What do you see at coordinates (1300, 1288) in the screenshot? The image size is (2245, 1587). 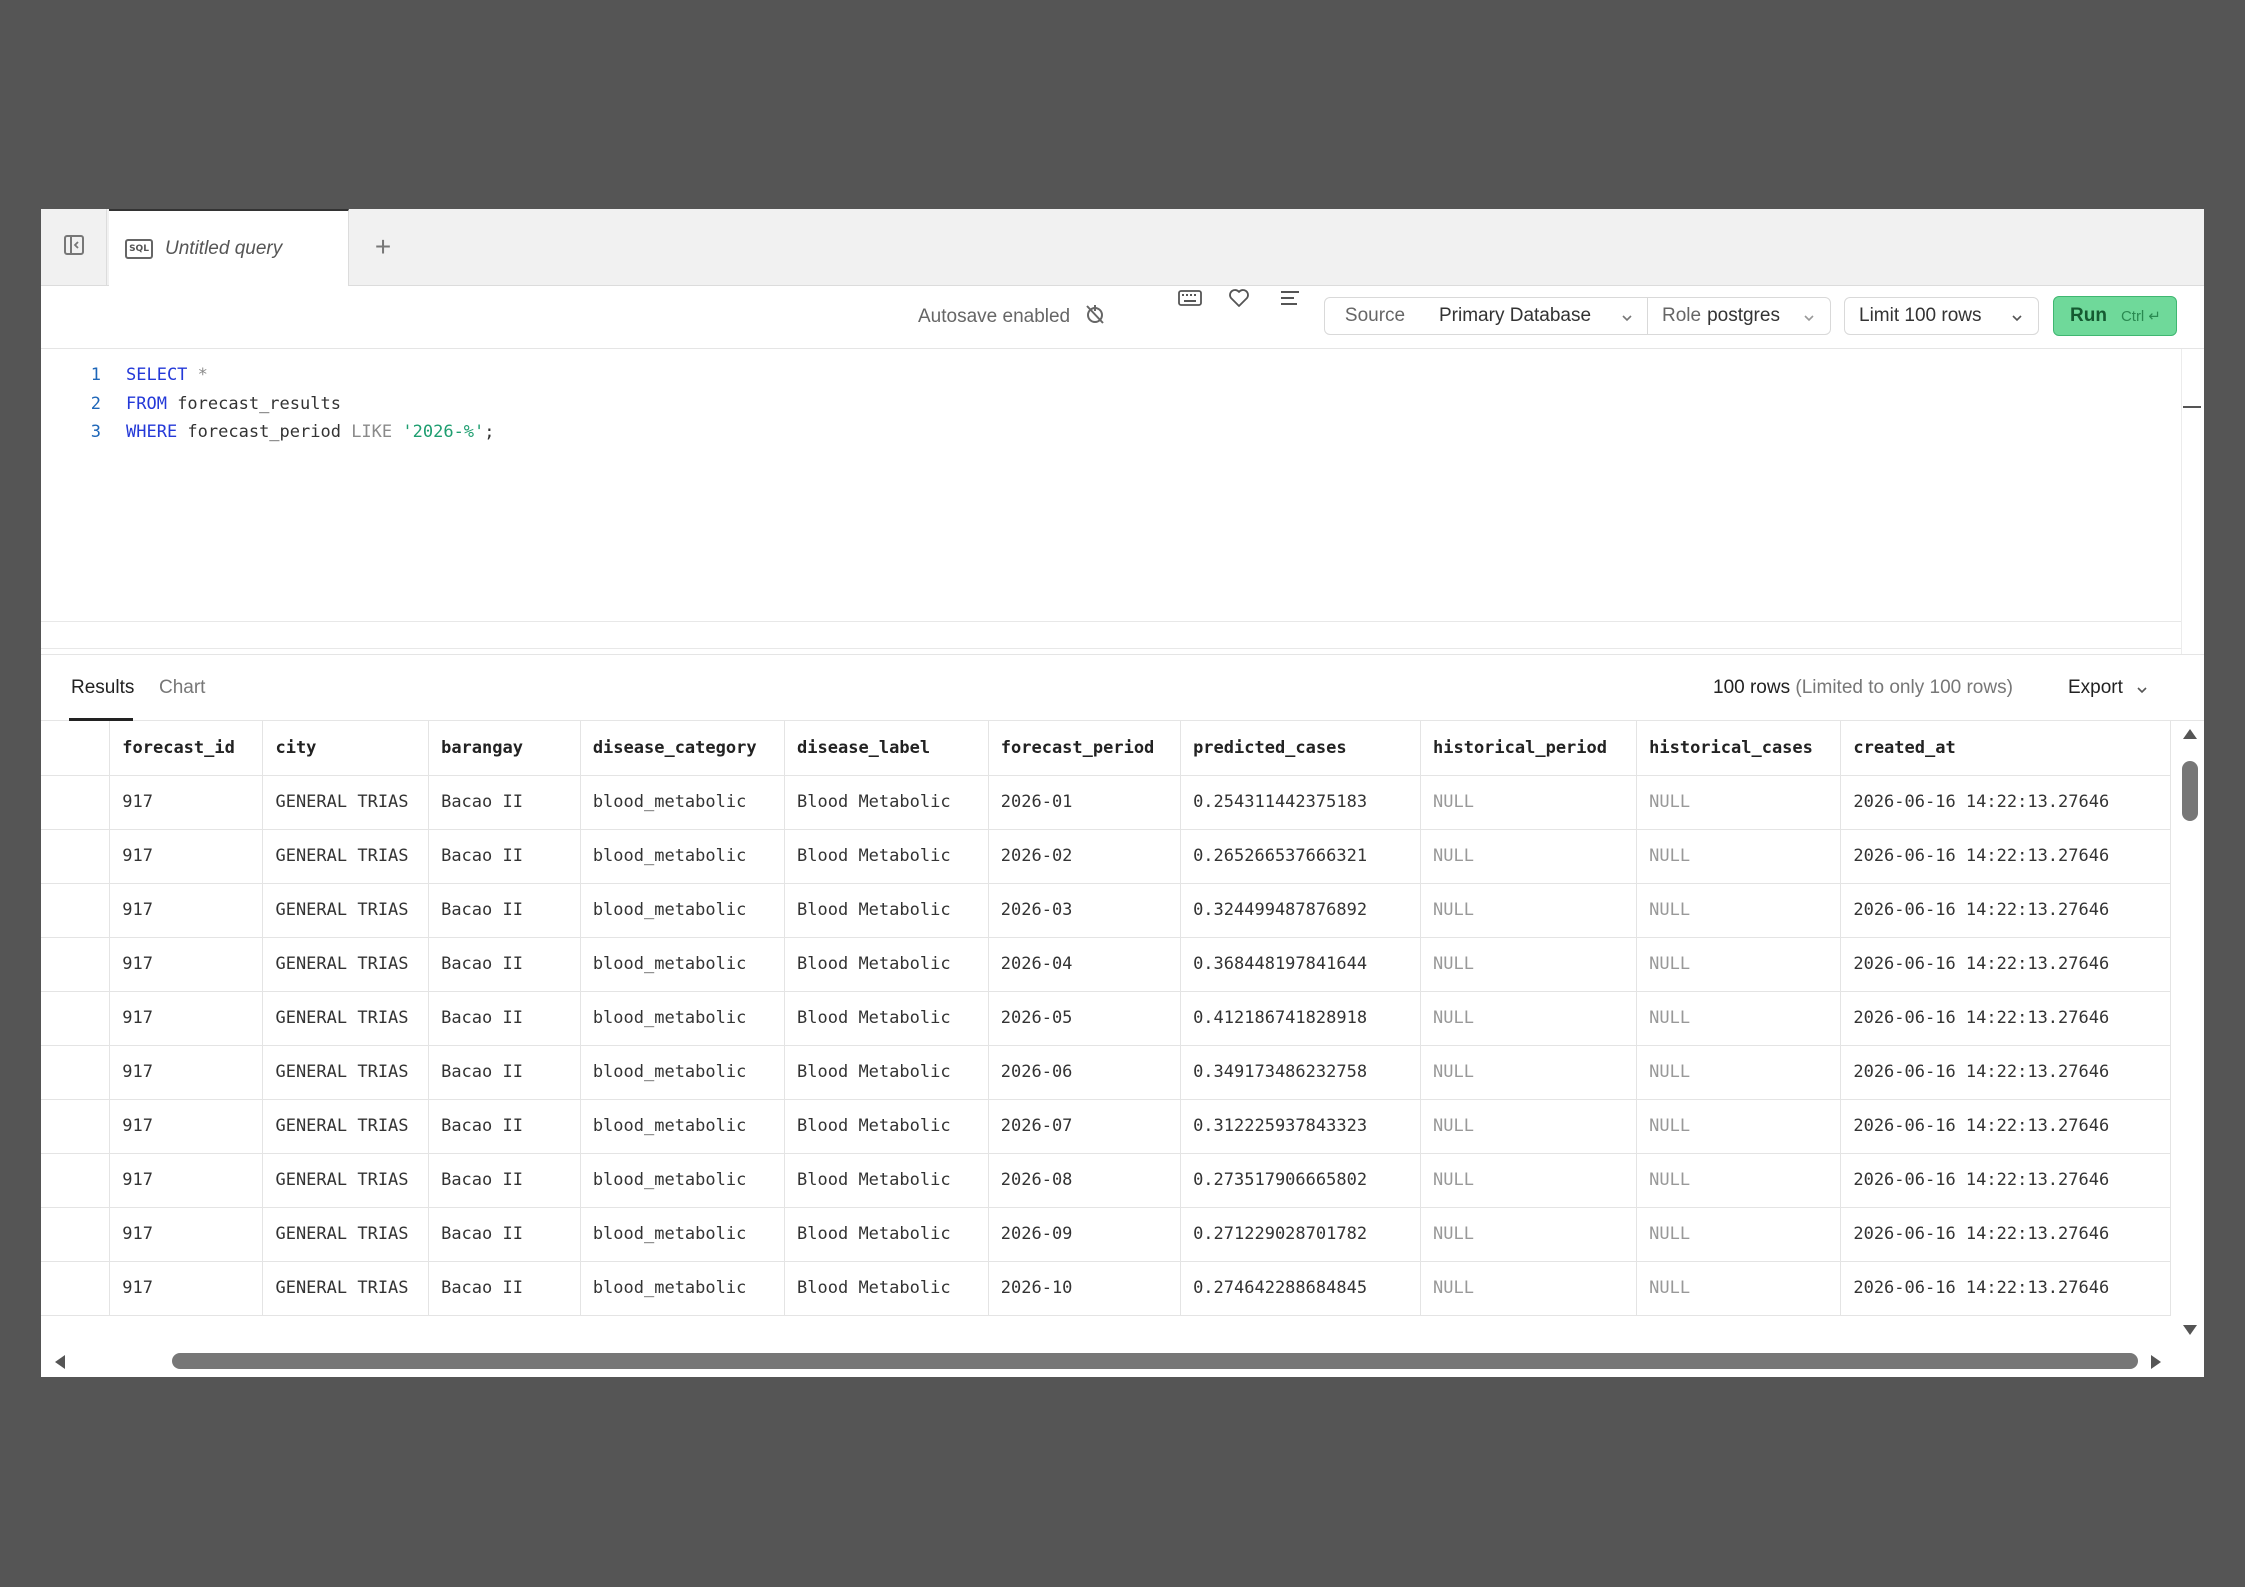 I see `cell-predicted-cases: 0.274642288684845` at bounding box center [1300, 1288].